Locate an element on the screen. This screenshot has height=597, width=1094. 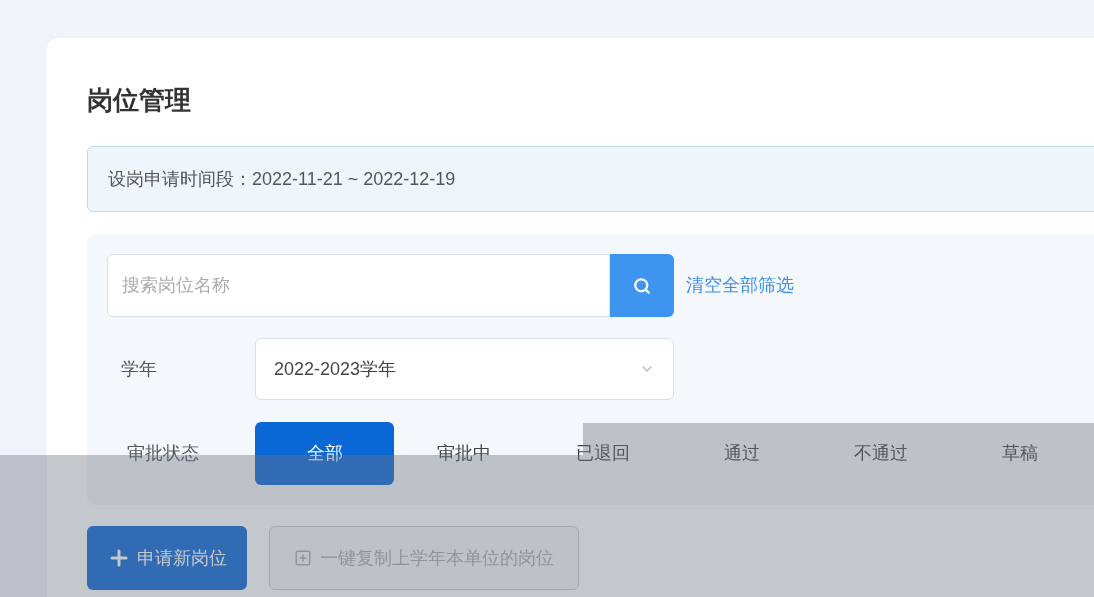
clear-filters-link: 清空全部筛选 is located at coordinates (740, 285).